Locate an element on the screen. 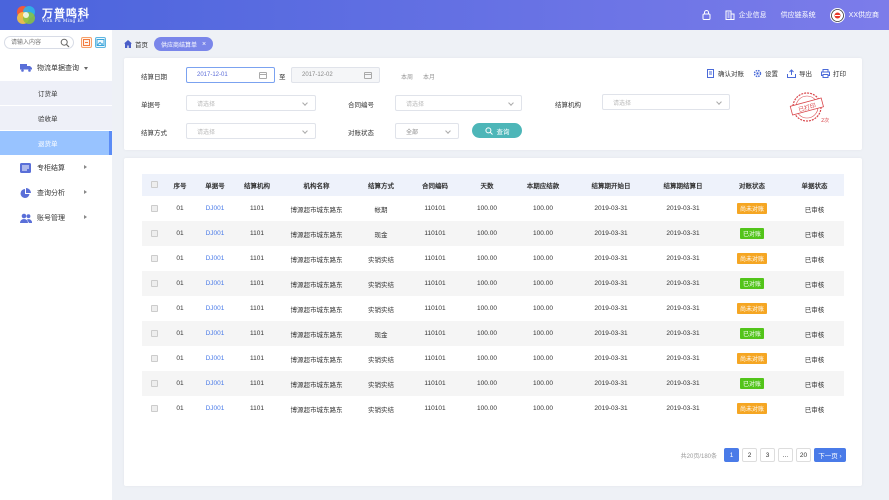  print-label: 打印 is located at coordinates (839, 74).